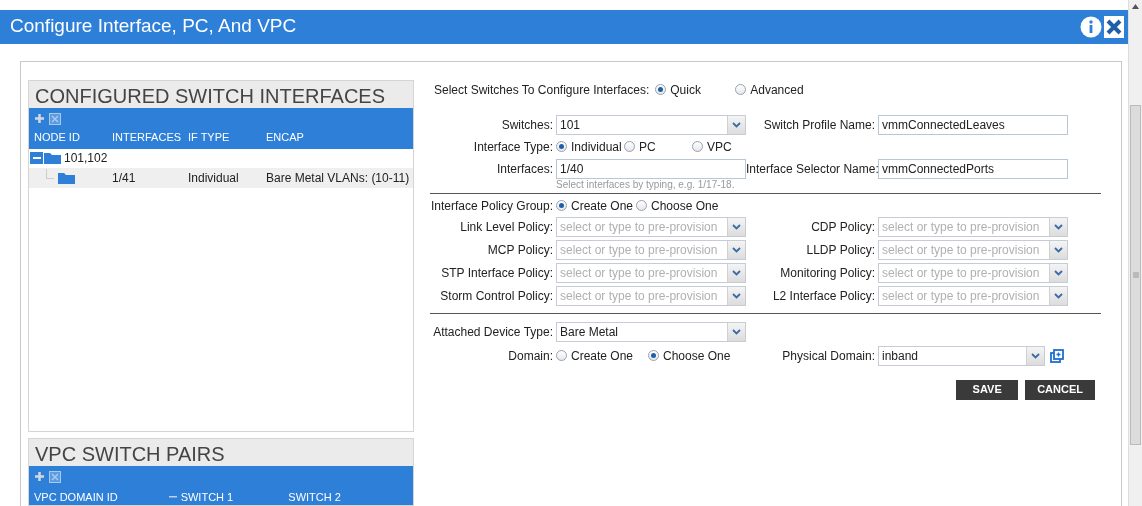 The width and height of the screenshot is (1142, 506). What do you see at coordinates (73, 137) in the screenshot?
I see `column-header: NODE ID` at bounding box center [73, 137].